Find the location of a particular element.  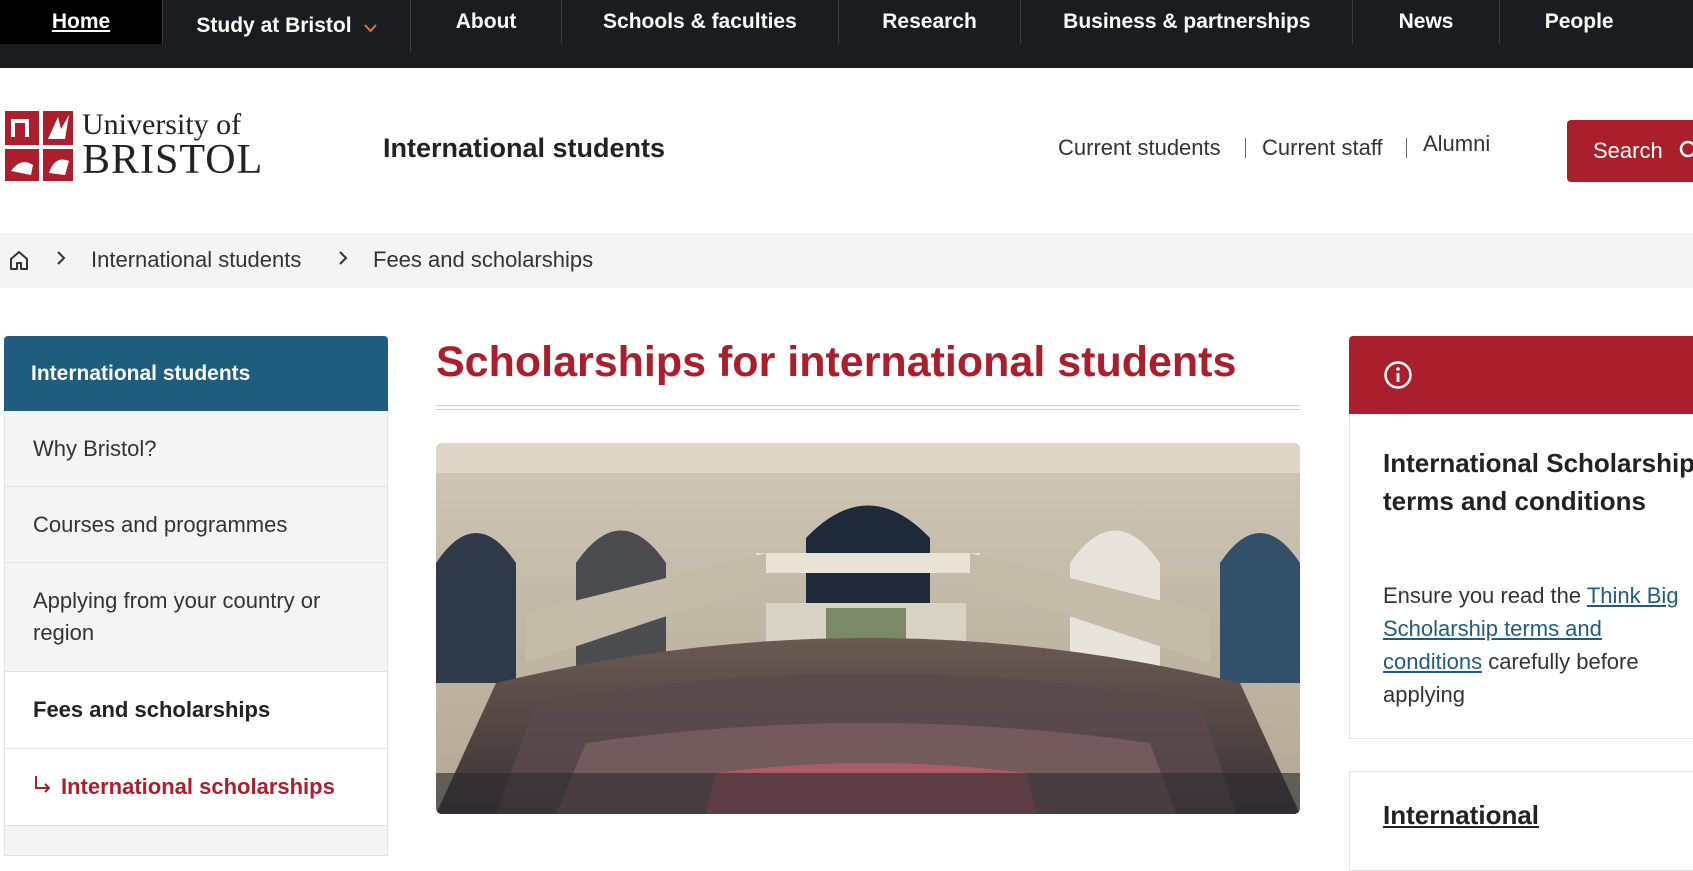

sidebar-heading: International students is located at coordinates (196, 373).